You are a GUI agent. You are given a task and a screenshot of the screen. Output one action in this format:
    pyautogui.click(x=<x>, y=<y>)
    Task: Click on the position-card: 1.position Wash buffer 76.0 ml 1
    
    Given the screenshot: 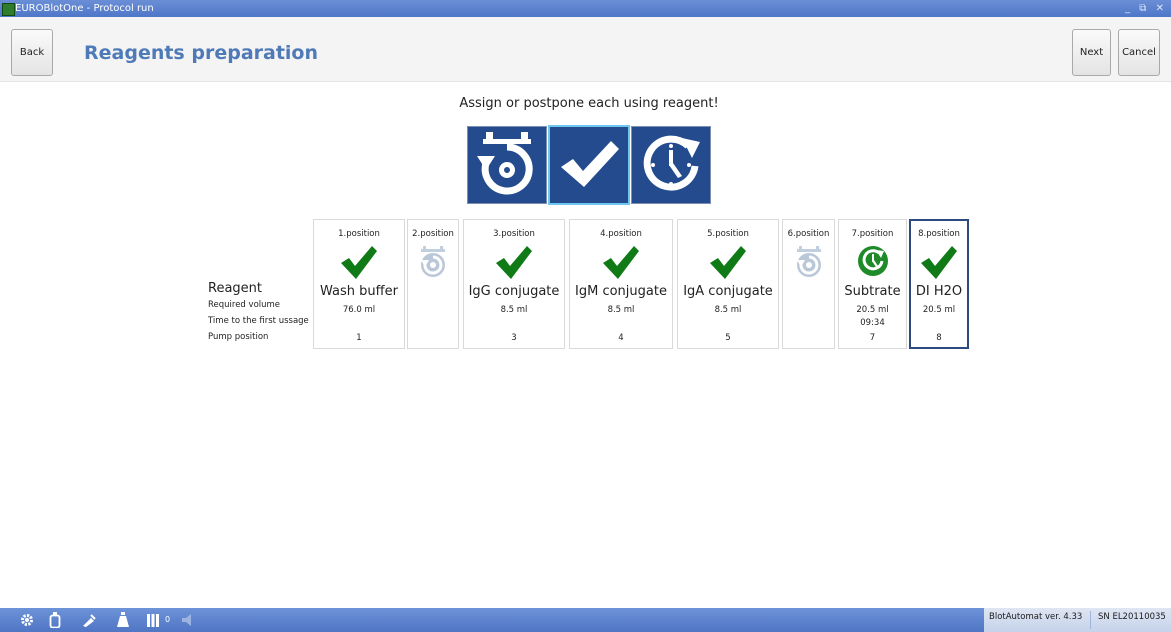 What is the action you would take?
    pyautogui.click(x=359, y=284)
    